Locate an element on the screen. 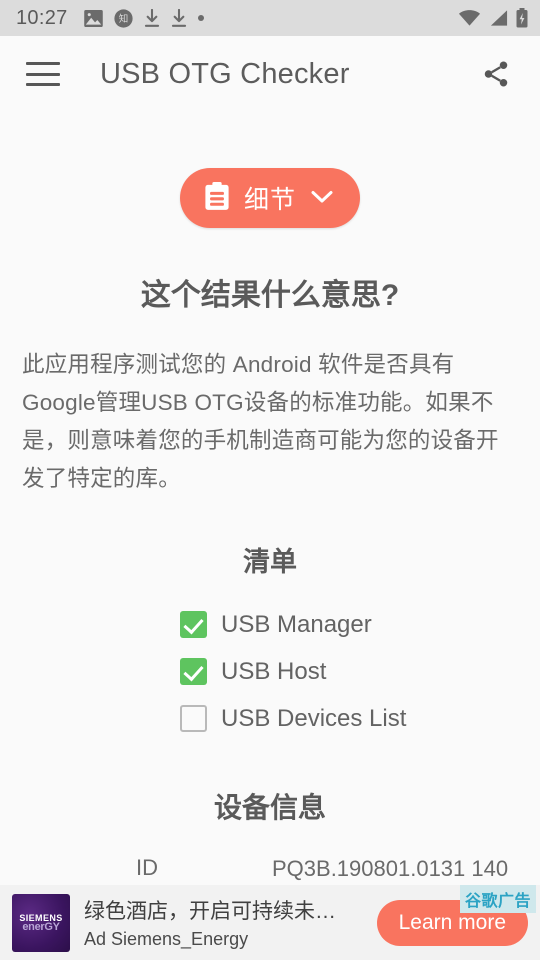 Image resolution: width=540 pixels, height=960 pixels. ad-attribution-badge: 谷歌广告 is located at coordinates (497, 899).